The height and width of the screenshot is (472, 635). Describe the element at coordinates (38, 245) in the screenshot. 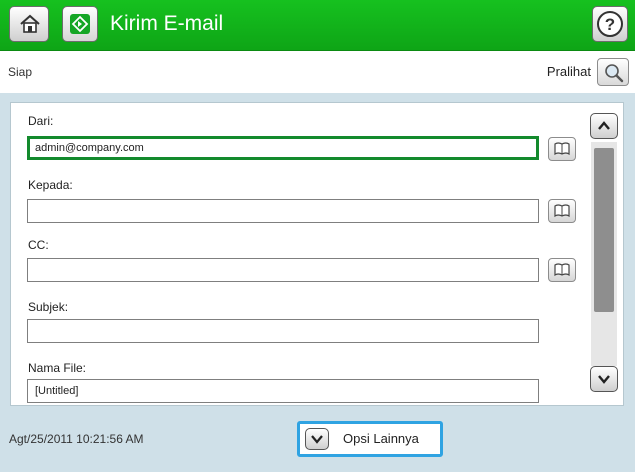

I see `cc-label: CC:` at that location.